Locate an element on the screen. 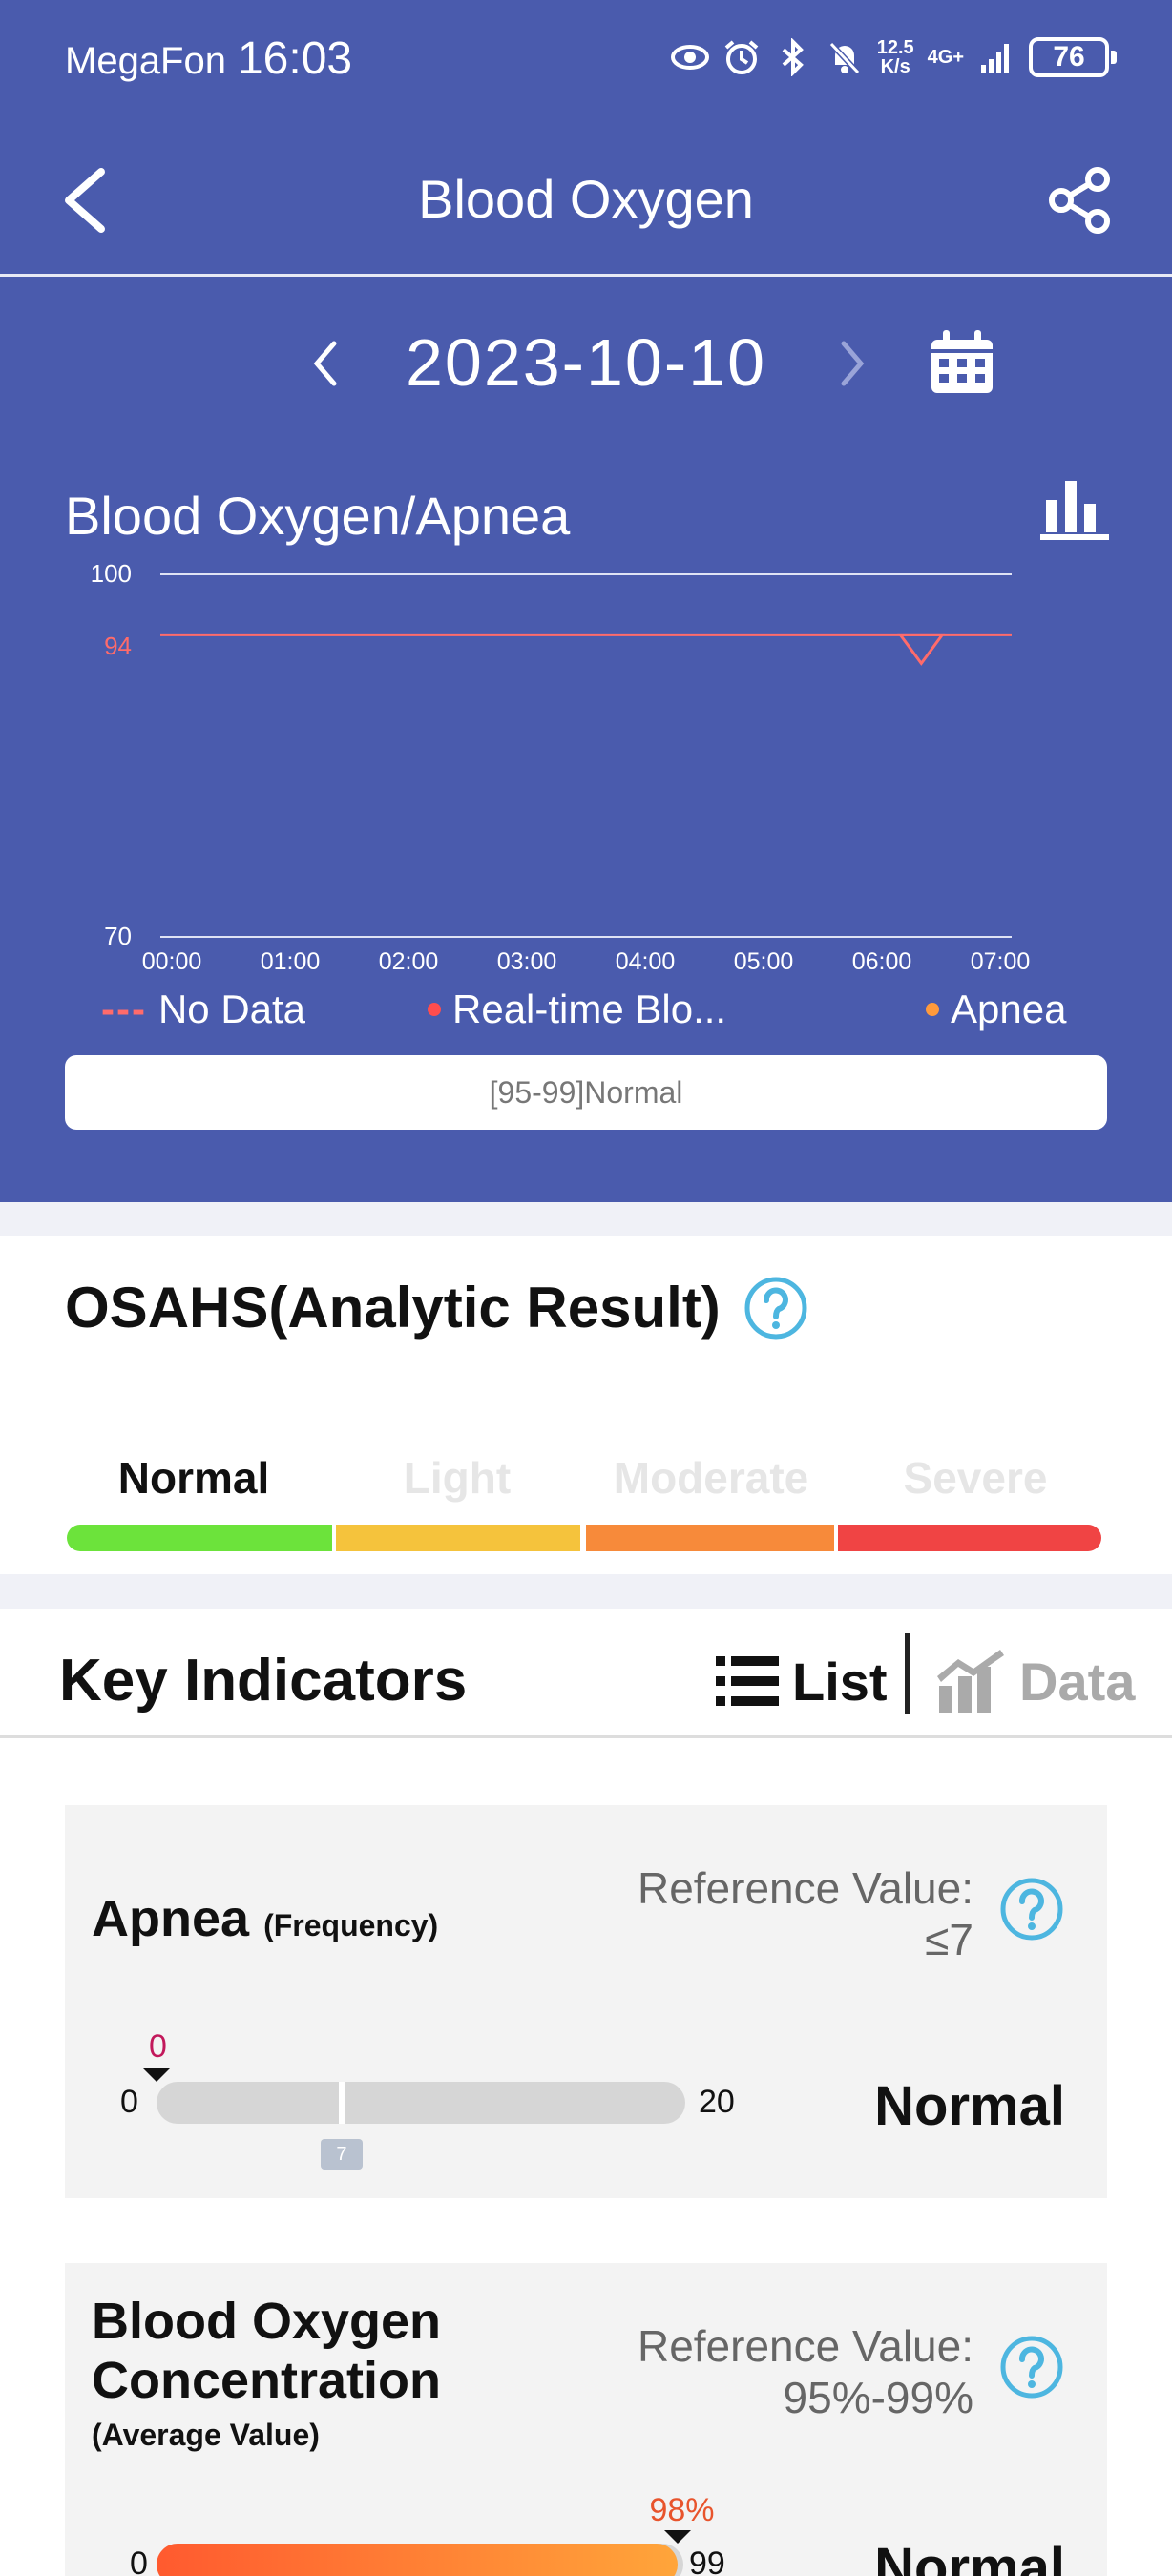  spo2-help-icon is located at coordinates (1031, 2367).